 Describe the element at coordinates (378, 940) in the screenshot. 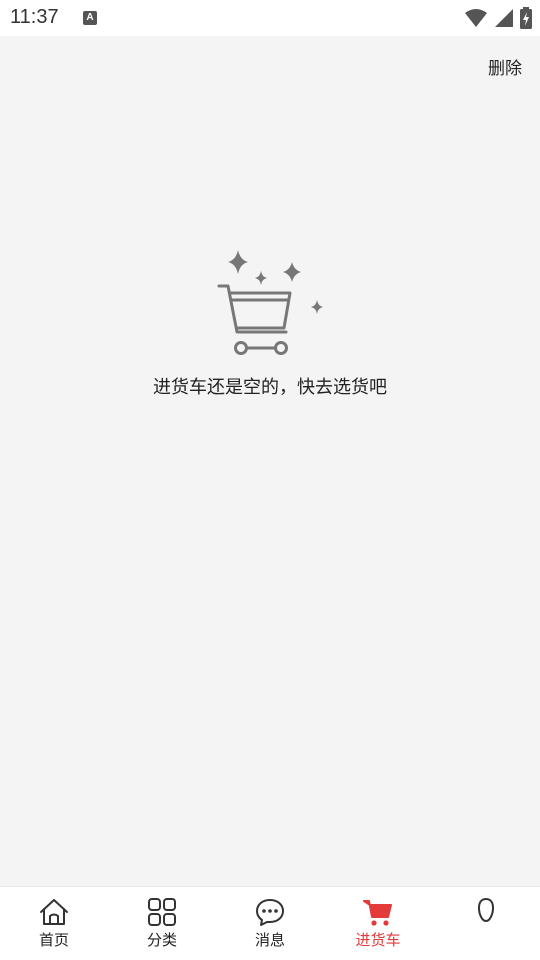

I see `tab-cart-label: 进货车` at that location.